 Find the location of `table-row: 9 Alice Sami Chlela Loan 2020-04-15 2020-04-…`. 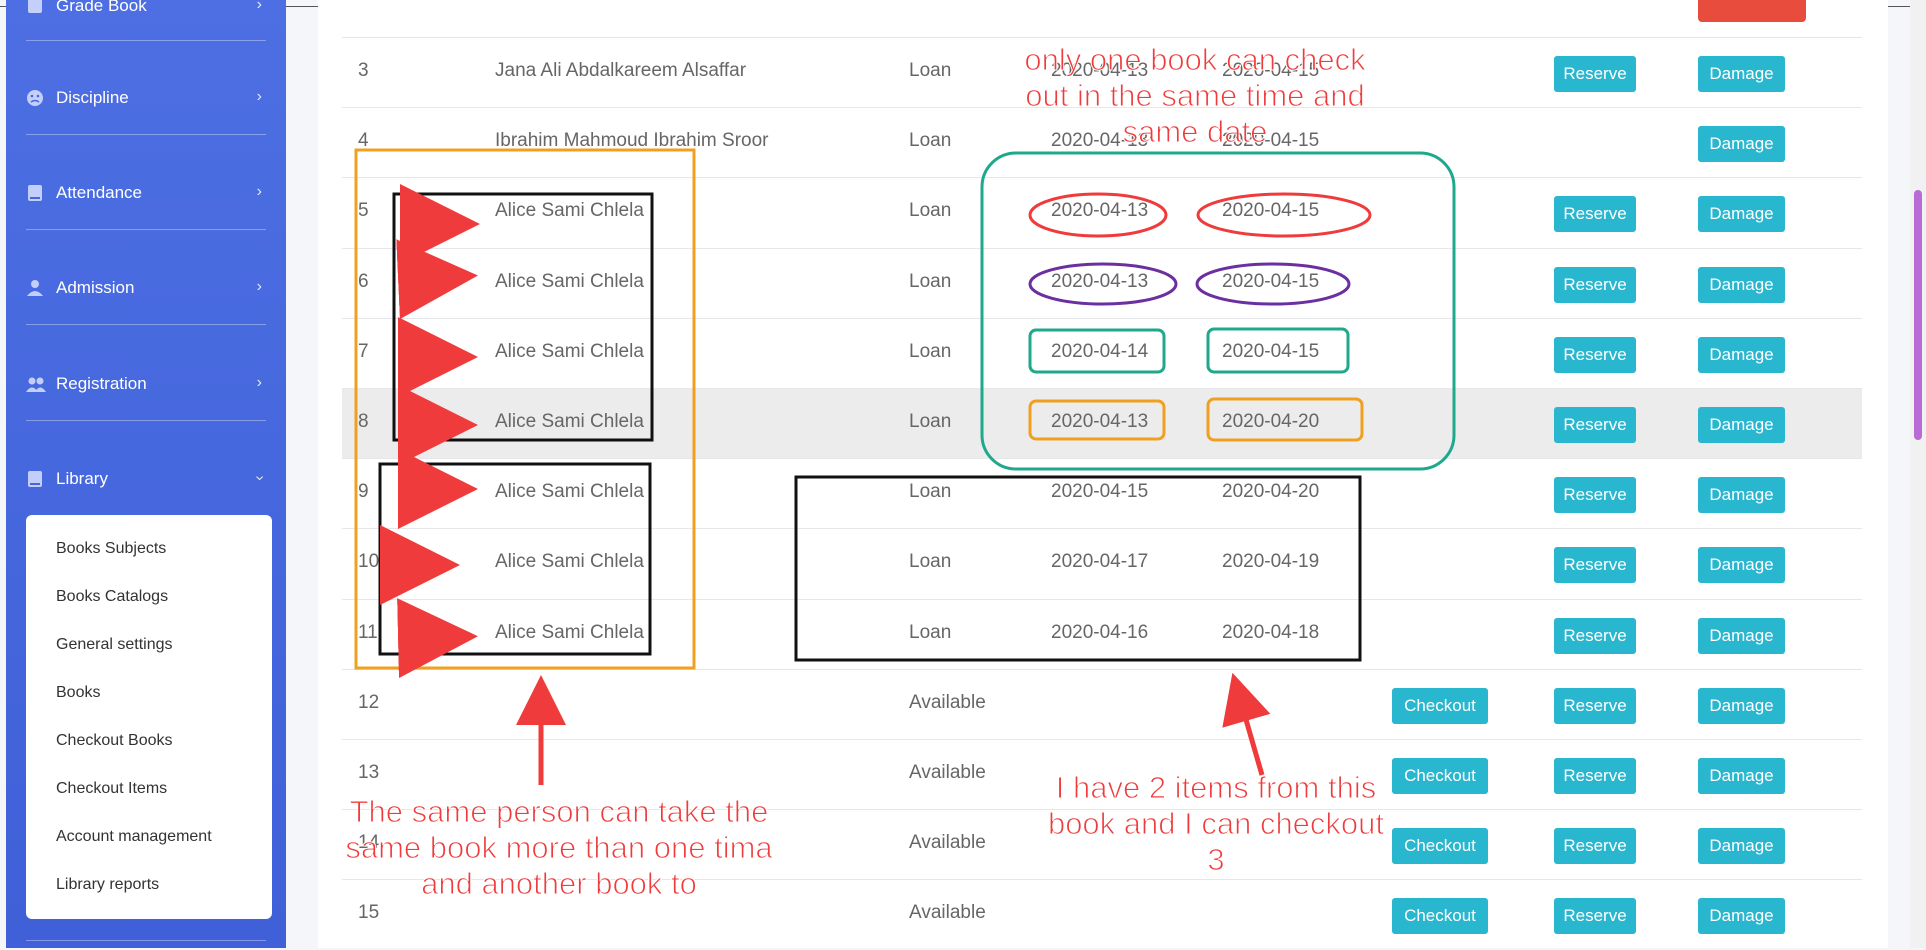

table-row: 9 Alice Sami Chlela Loan 2020-04-15 2020-04-… is located at coordinates (1102, 493).